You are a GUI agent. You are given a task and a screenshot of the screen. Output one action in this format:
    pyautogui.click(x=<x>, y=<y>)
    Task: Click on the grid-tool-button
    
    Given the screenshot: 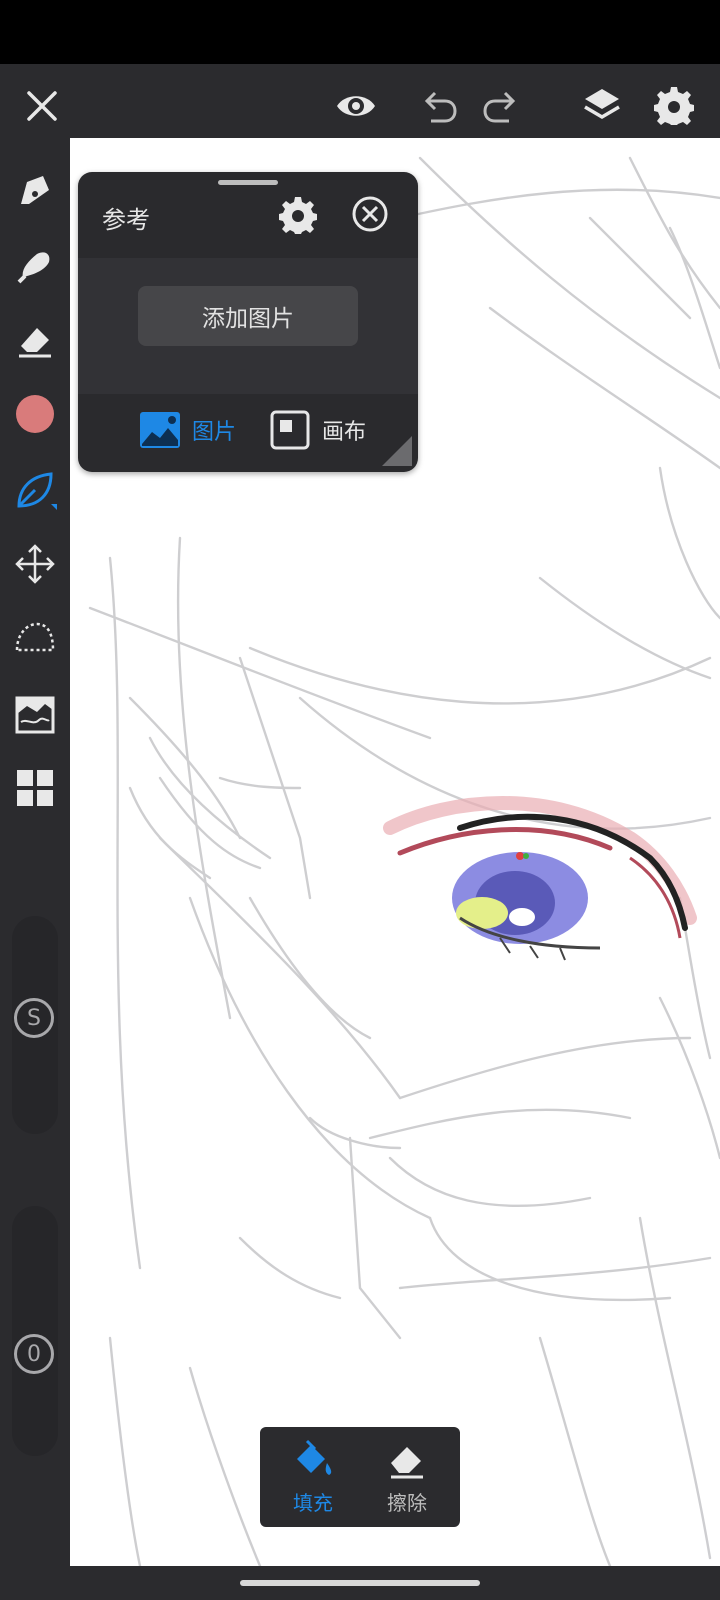 What is the action you would take?
    pyautogui.click(x=35, y=788)
    